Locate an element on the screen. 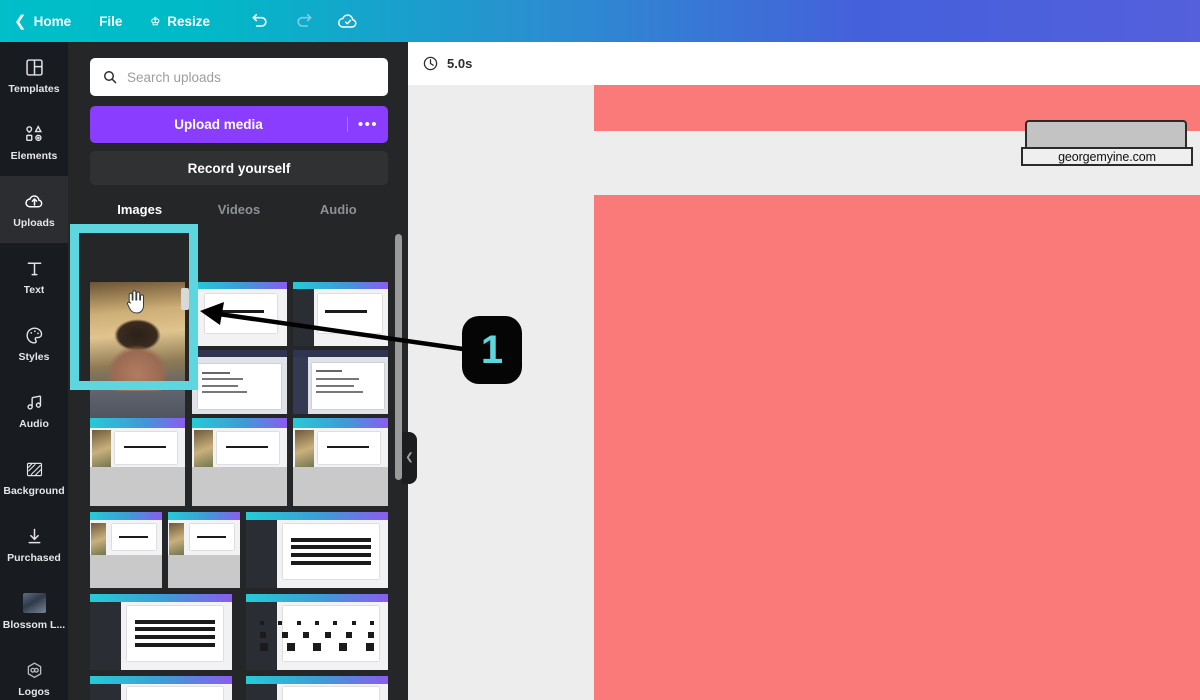 This screenshot has width=1200, height=700. home-button: ❮ Home is located at coordinates (42, 21).